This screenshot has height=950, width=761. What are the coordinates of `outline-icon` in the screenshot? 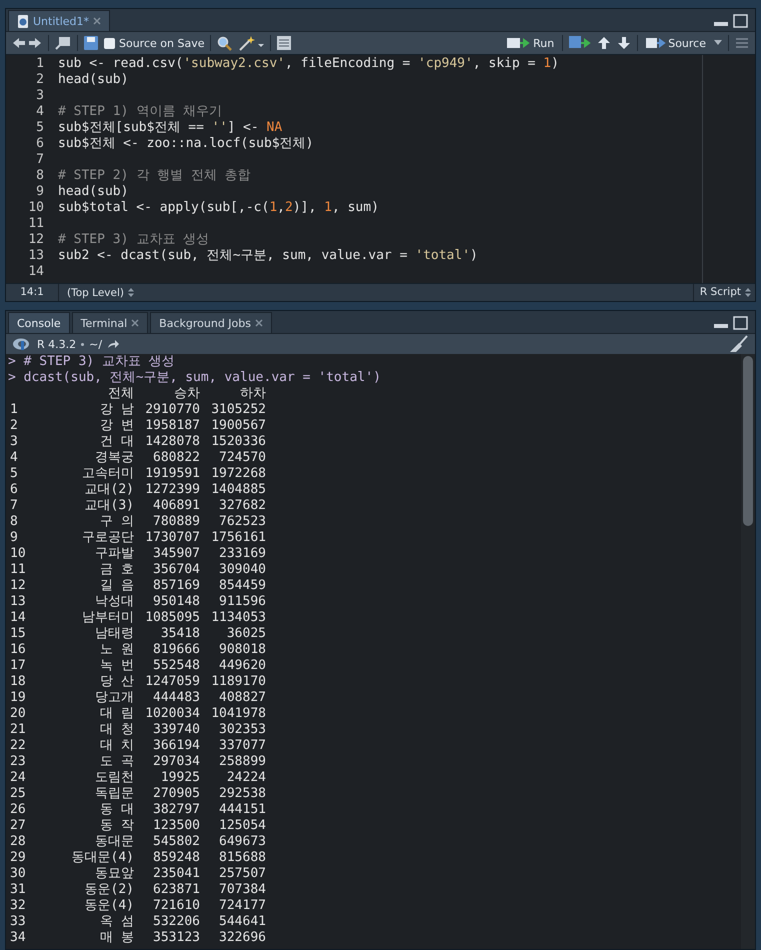 It's located at (284, 43).